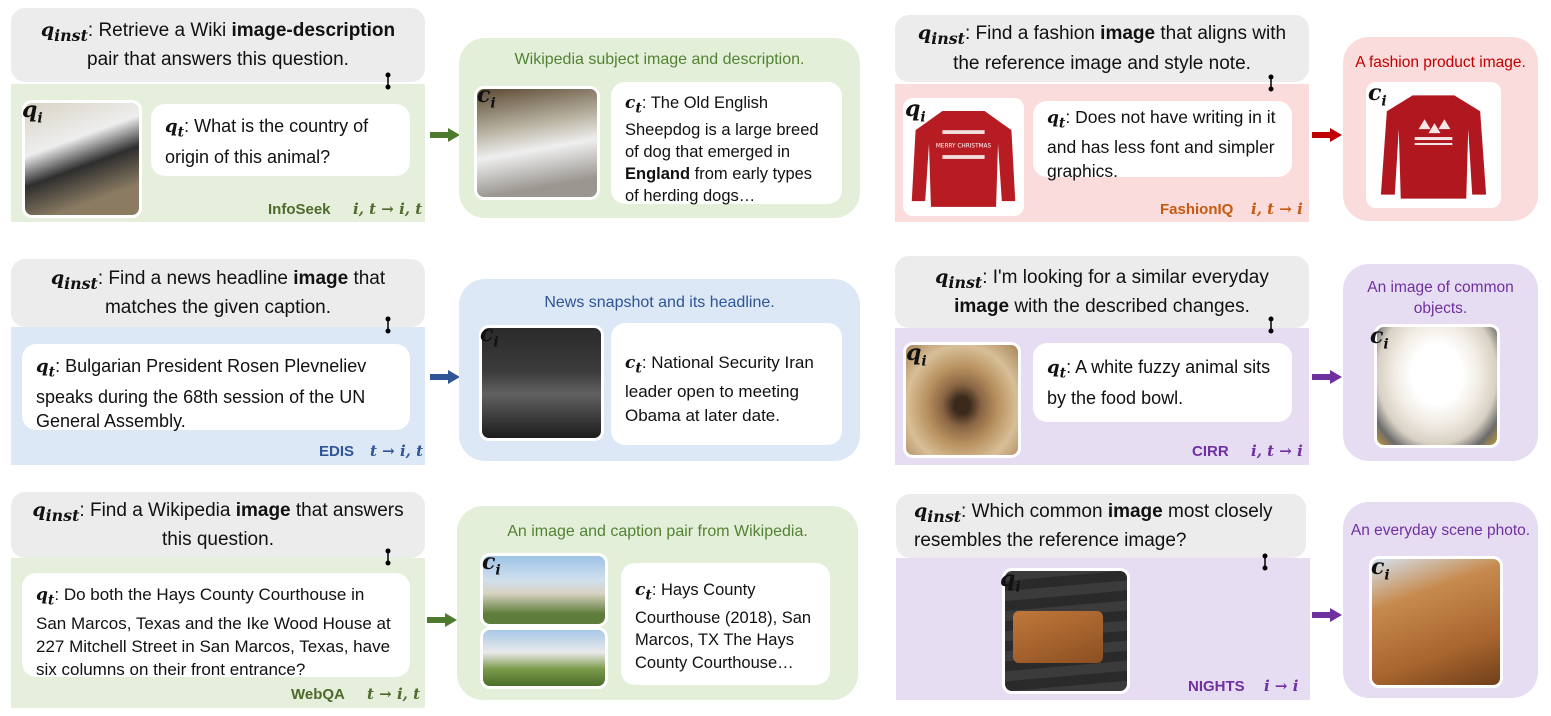 Image resolution: width=1551 pixels, height=716 pixels. What do you see at coordinates (394, 694) in the screenshot?
I see `webqa-task-label: t → i, t` at bounding box center [394, 694].